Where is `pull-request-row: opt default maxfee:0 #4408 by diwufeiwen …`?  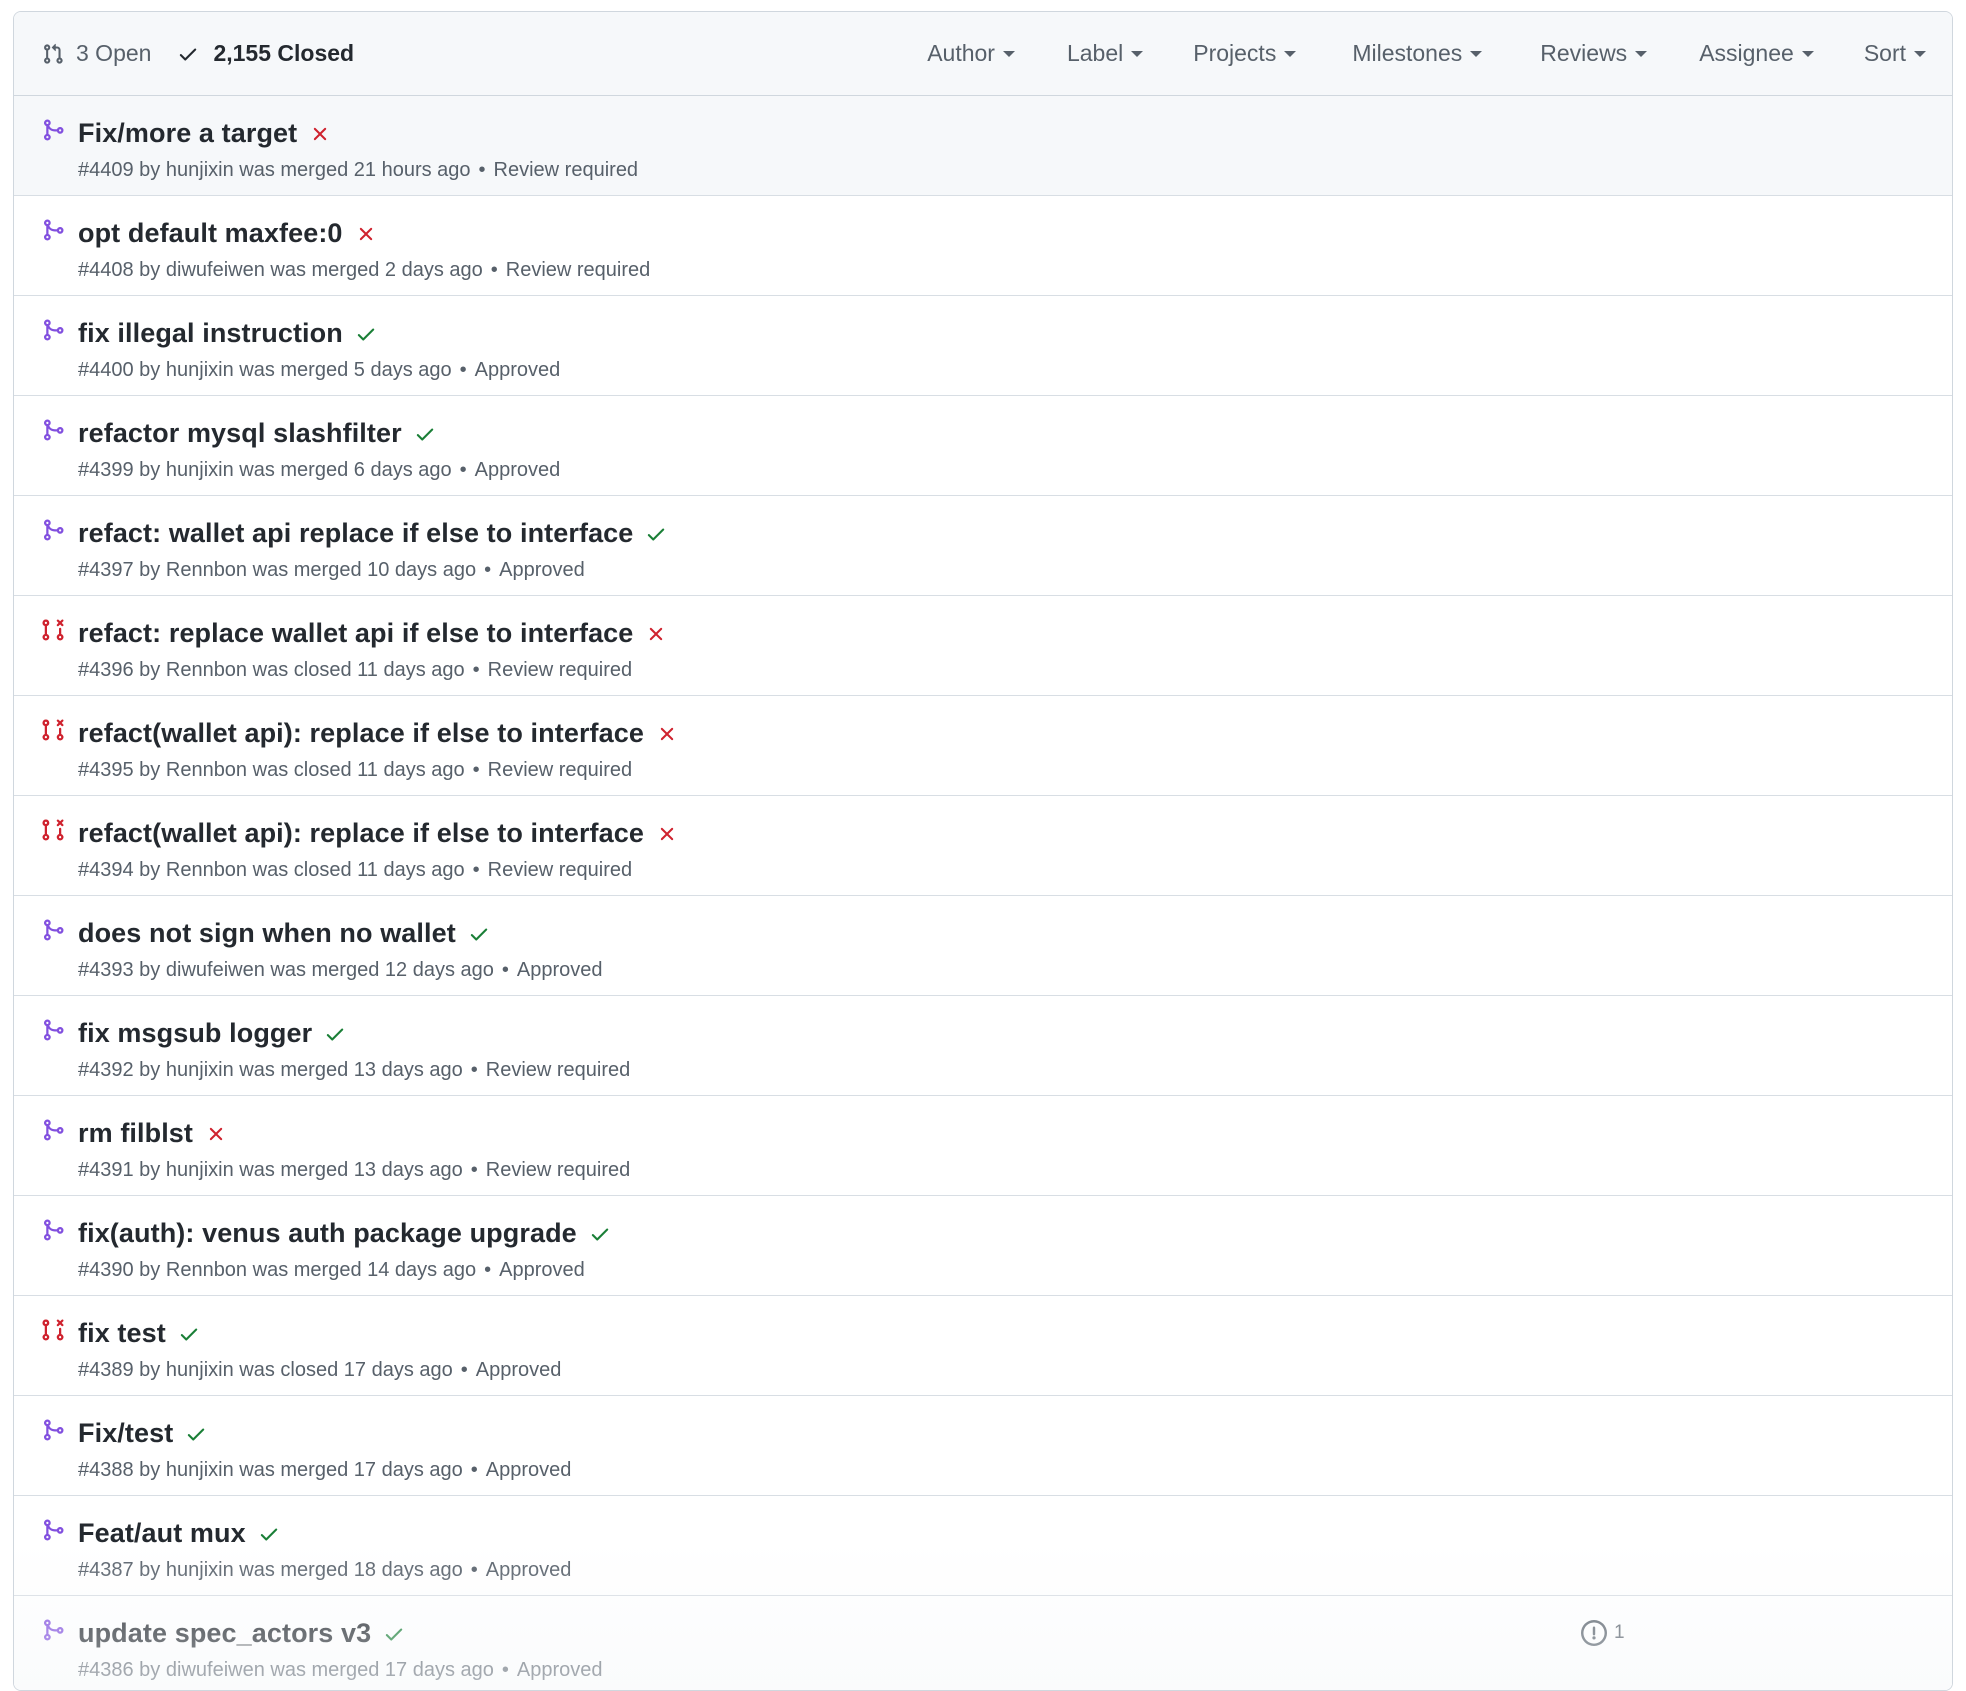
pull-request-row: opt default maxfee:0 #4408 by diwufeiwen … is located at coordinates (983, 246).